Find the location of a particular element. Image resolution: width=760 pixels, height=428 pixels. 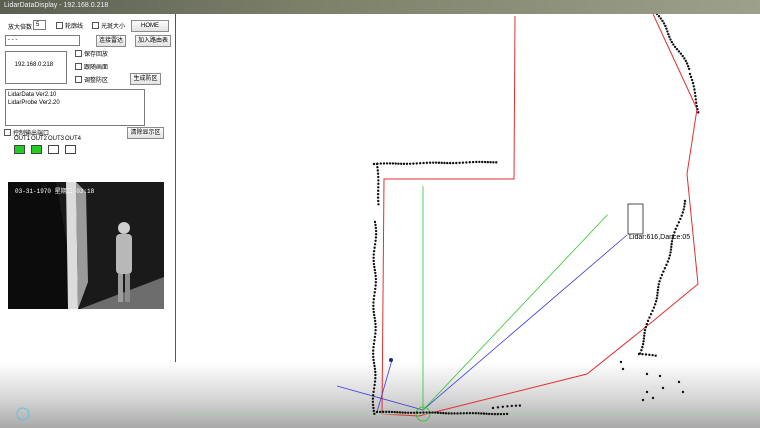

home-button: HOME is located at coordinates (150, 26).